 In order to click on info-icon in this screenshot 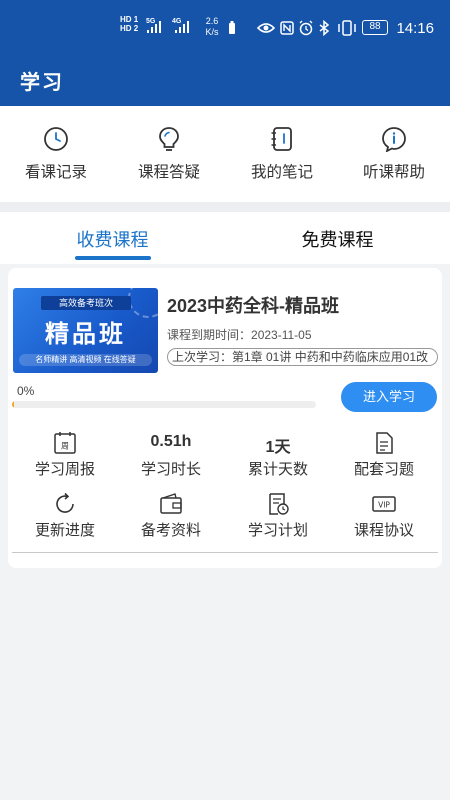, I will do `click(394, 139)`.